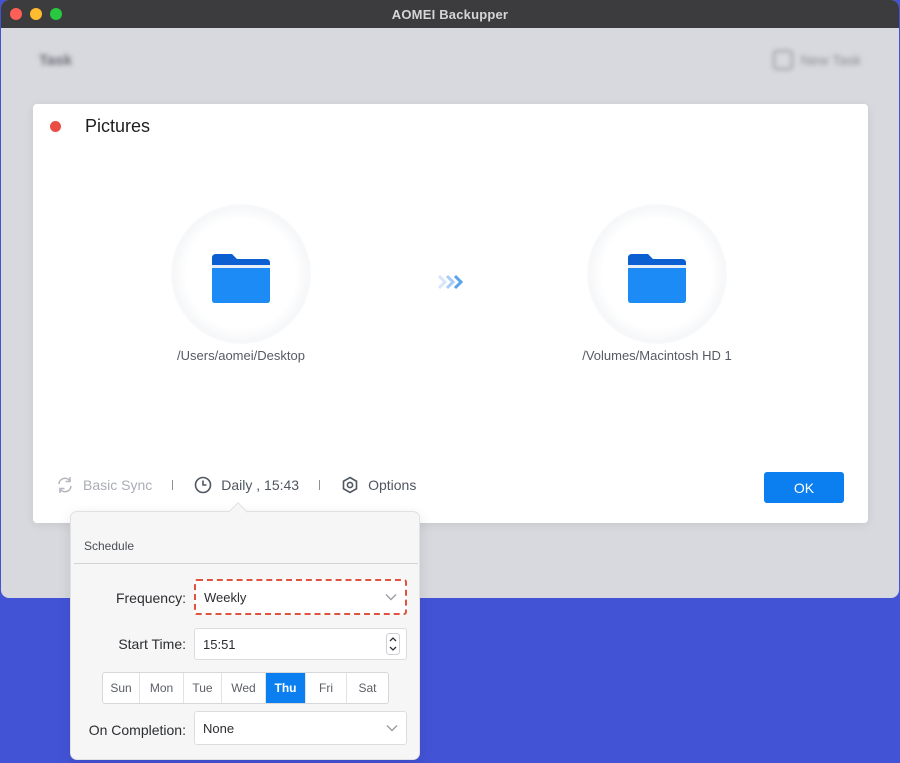 Image resolution: width=900 pixels, height=763 pixels. Describe the element at coordinates (804, 487) in the screenshot. I see `ok-button: OK` at that location.